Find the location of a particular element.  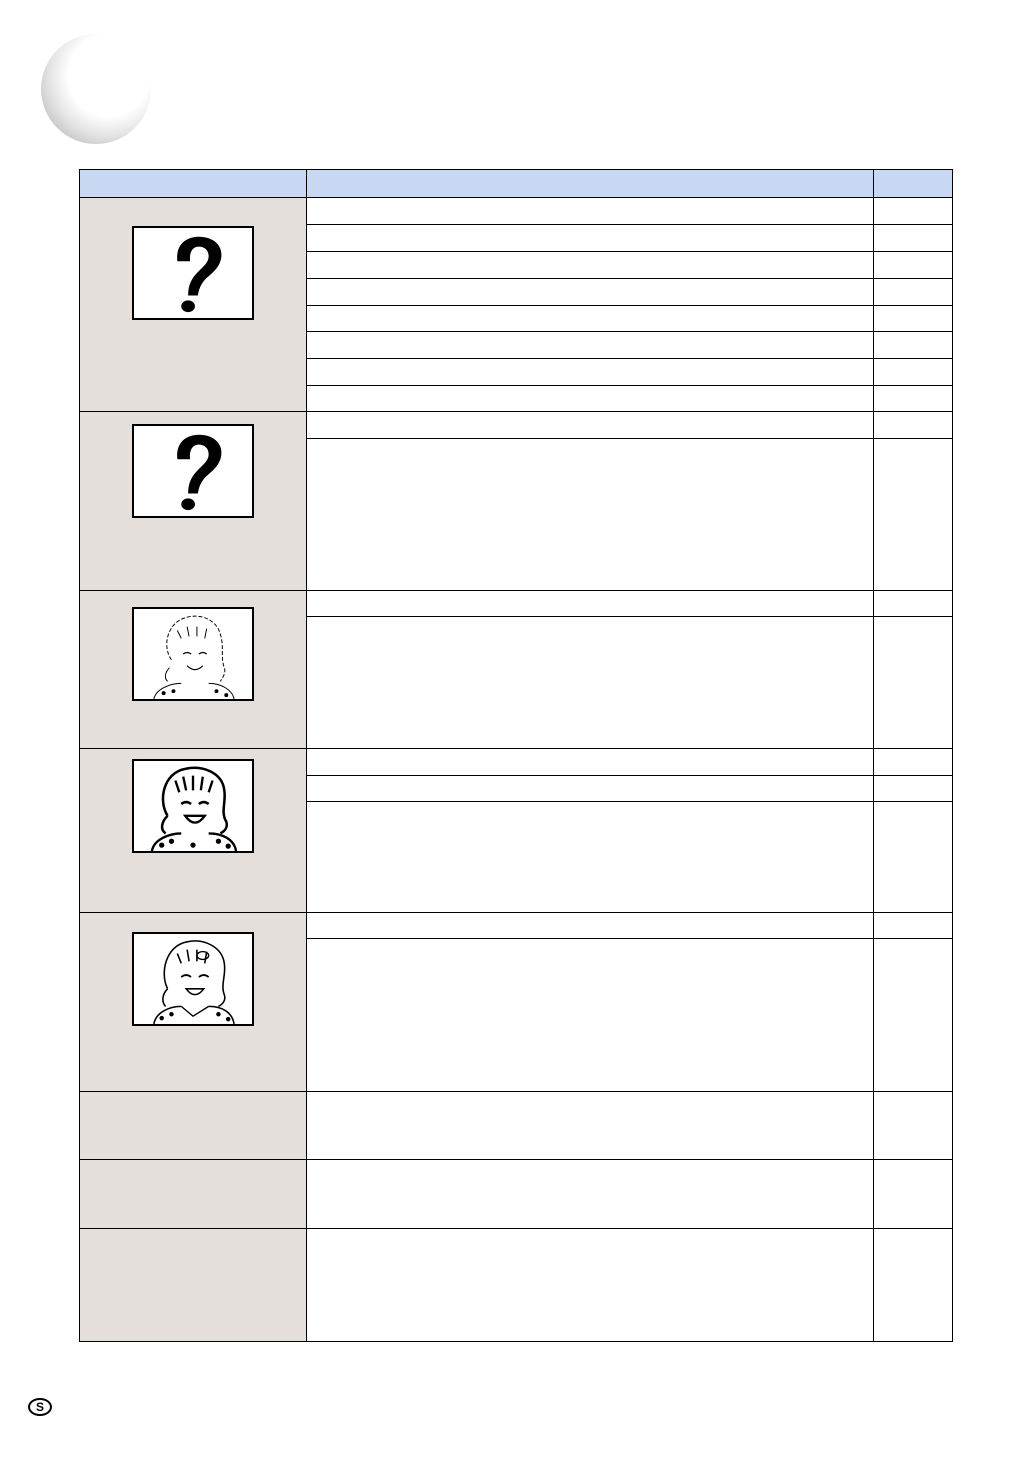

corner-decoration is located at coordinates (96, 89).